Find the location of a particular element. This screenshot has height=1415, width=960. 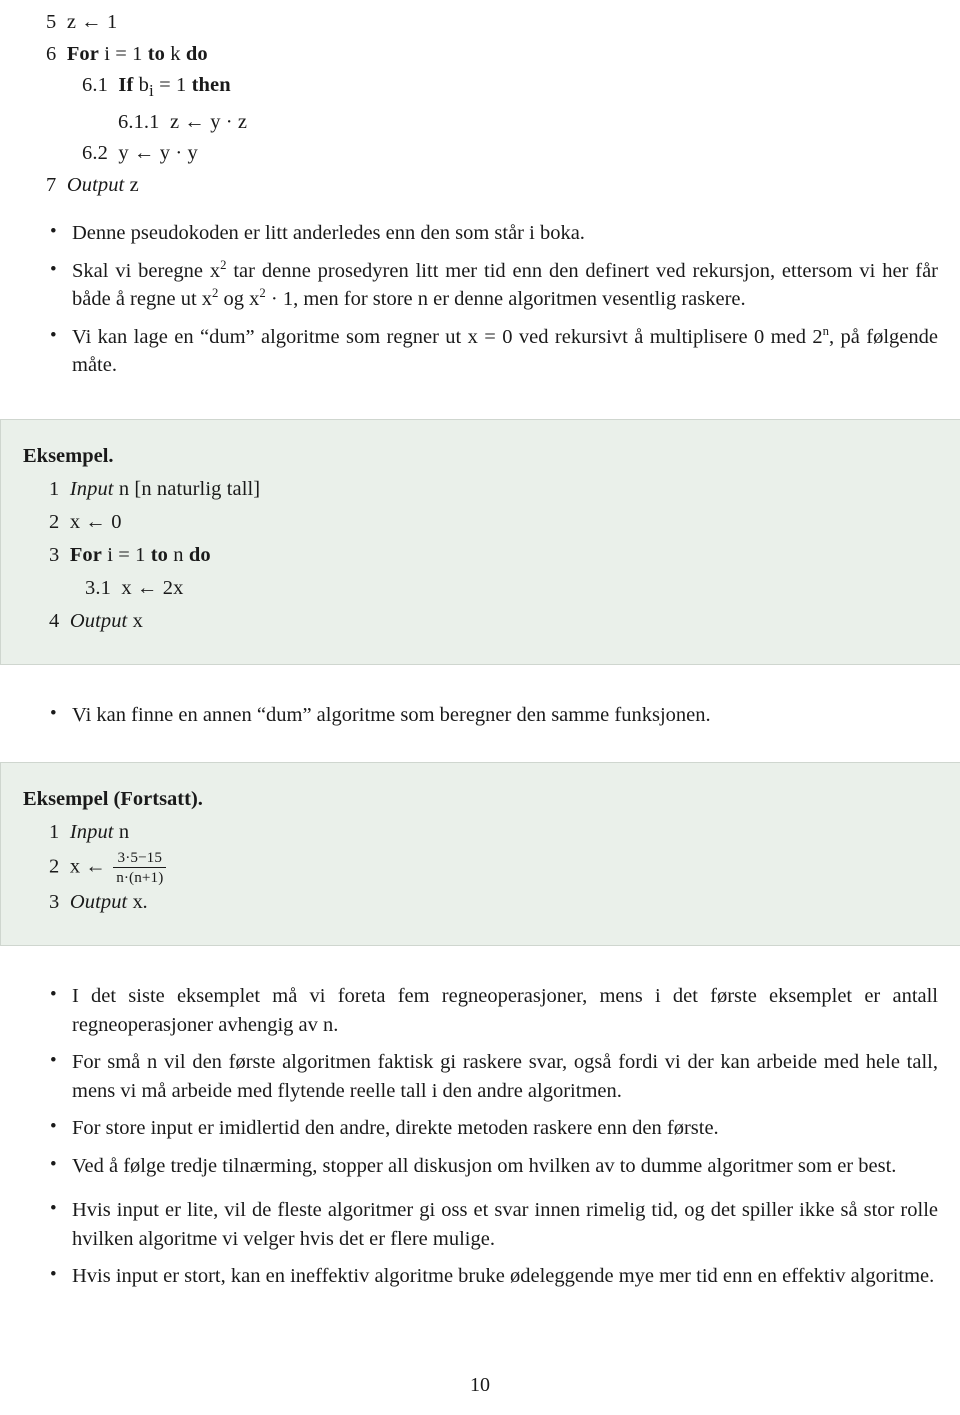

pseudocode-line: 6 For i = 1 to k do is located at coordinates (127, 53).